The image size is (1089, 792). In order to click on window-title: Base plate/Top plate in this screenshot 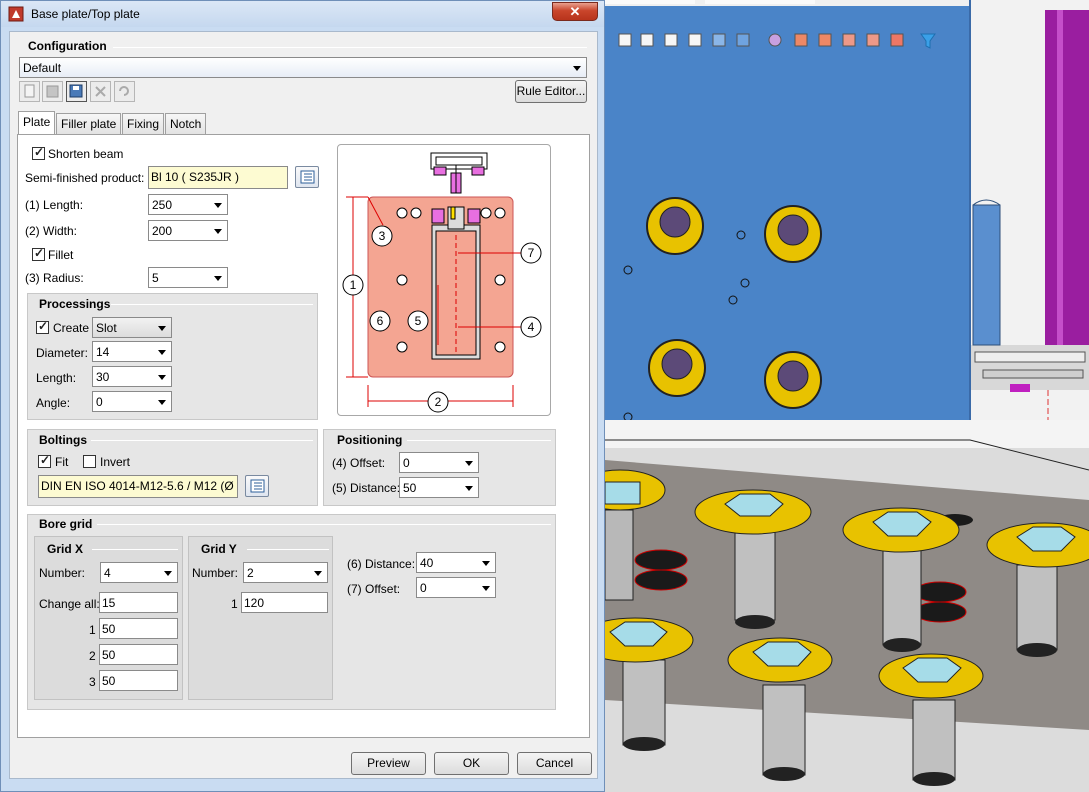, I will do `click(85, 14)`.